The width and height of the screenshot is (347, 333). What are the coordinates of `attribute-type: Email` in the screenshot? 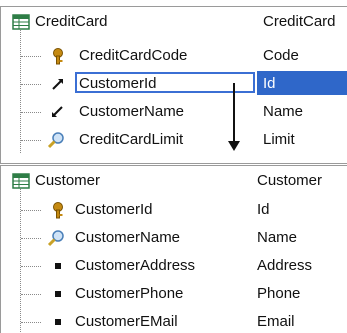 It's located at (276, 321).